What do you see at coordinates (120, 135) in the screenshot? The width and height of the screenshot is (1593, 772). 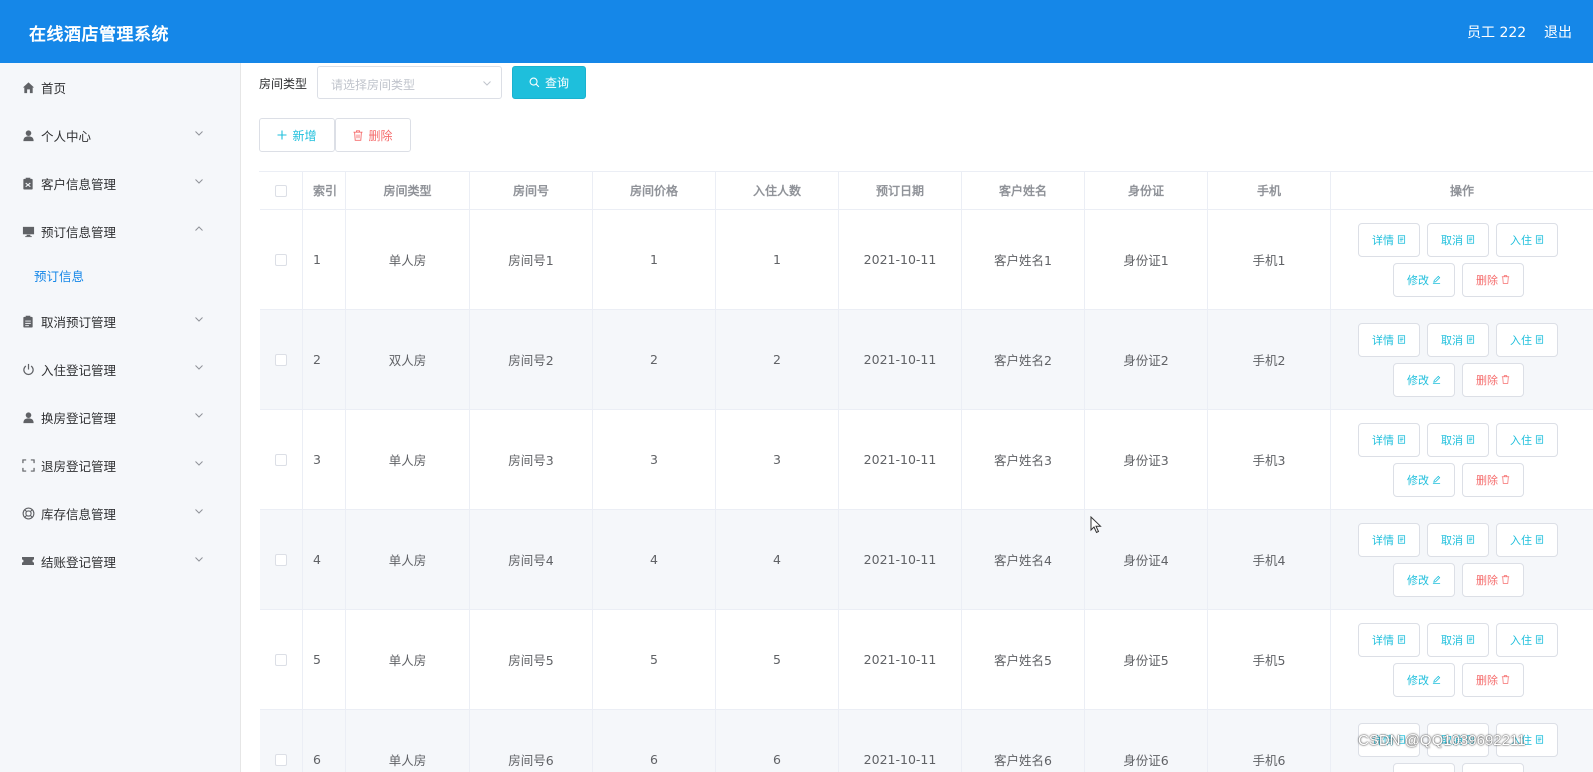 I see `sidebar-item-personal-center: 个人中心` at bounding box center [120, 135].